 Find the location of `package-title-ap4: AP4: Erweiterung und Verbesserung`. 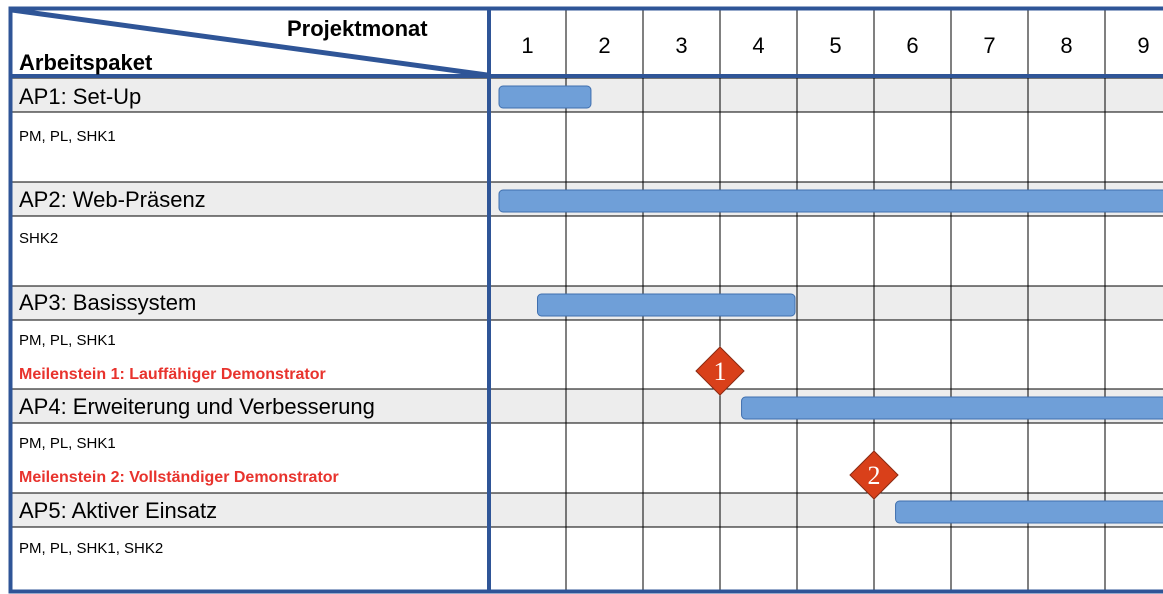

package-title-ap4: AP4: Erweiterung und Verbesserung is located at coordinates (197, 406).